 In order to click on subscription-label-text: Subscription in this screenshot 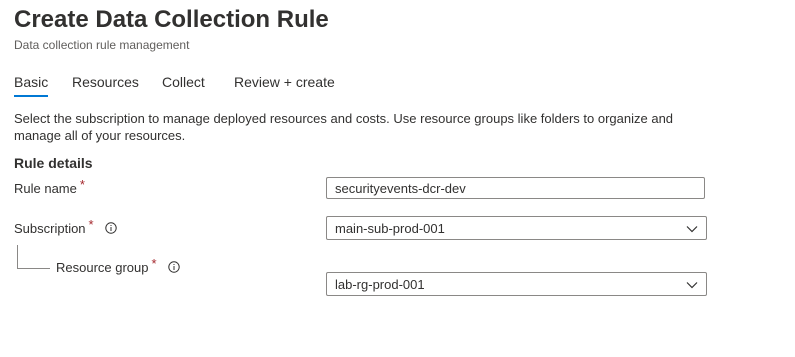, I will do `click(50, 228)`.